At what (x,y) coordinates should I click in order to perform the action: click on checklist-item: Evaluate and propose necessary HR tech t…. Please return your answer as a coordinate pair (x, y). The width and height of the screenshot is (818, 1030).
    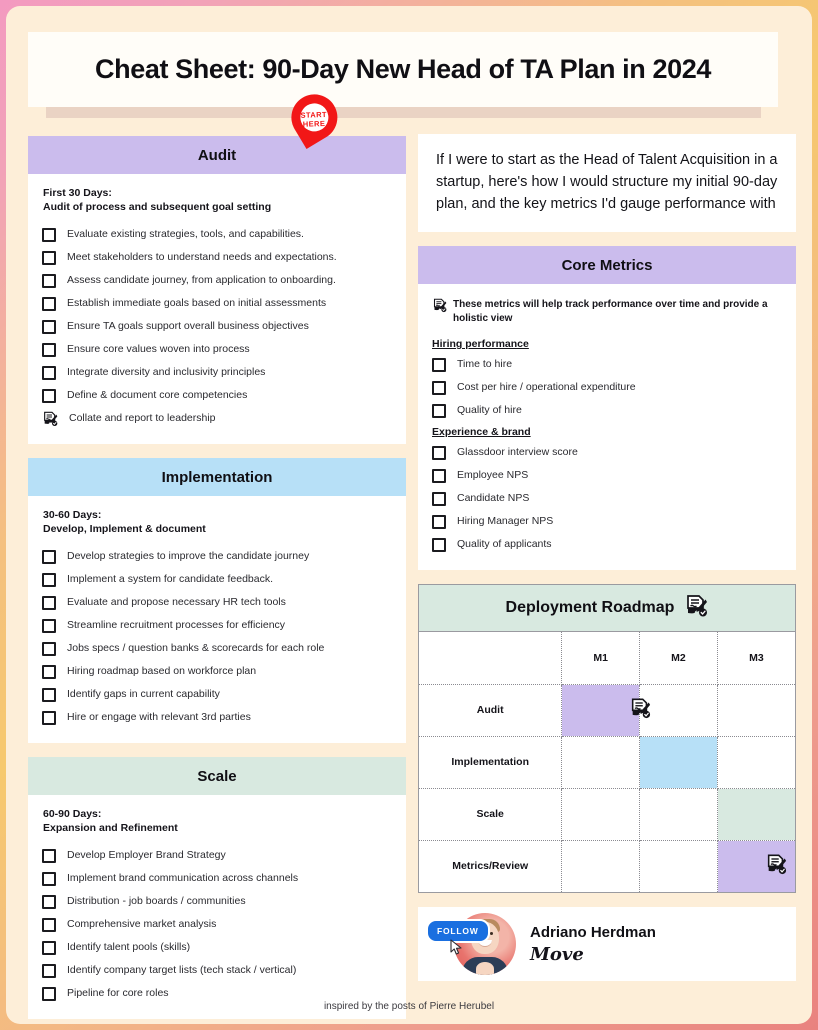
    Looking at the image, I should click on (215, 602).